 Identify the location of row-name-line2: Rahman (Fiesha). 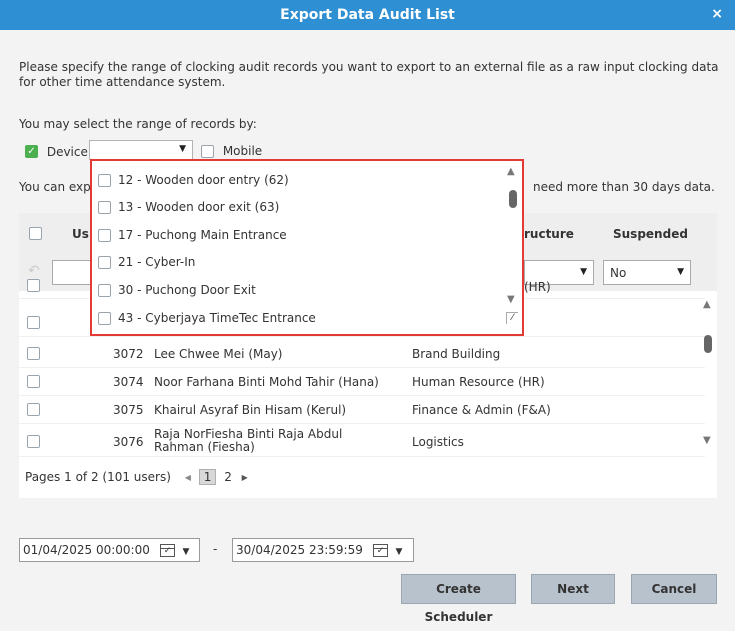
(204, 447).